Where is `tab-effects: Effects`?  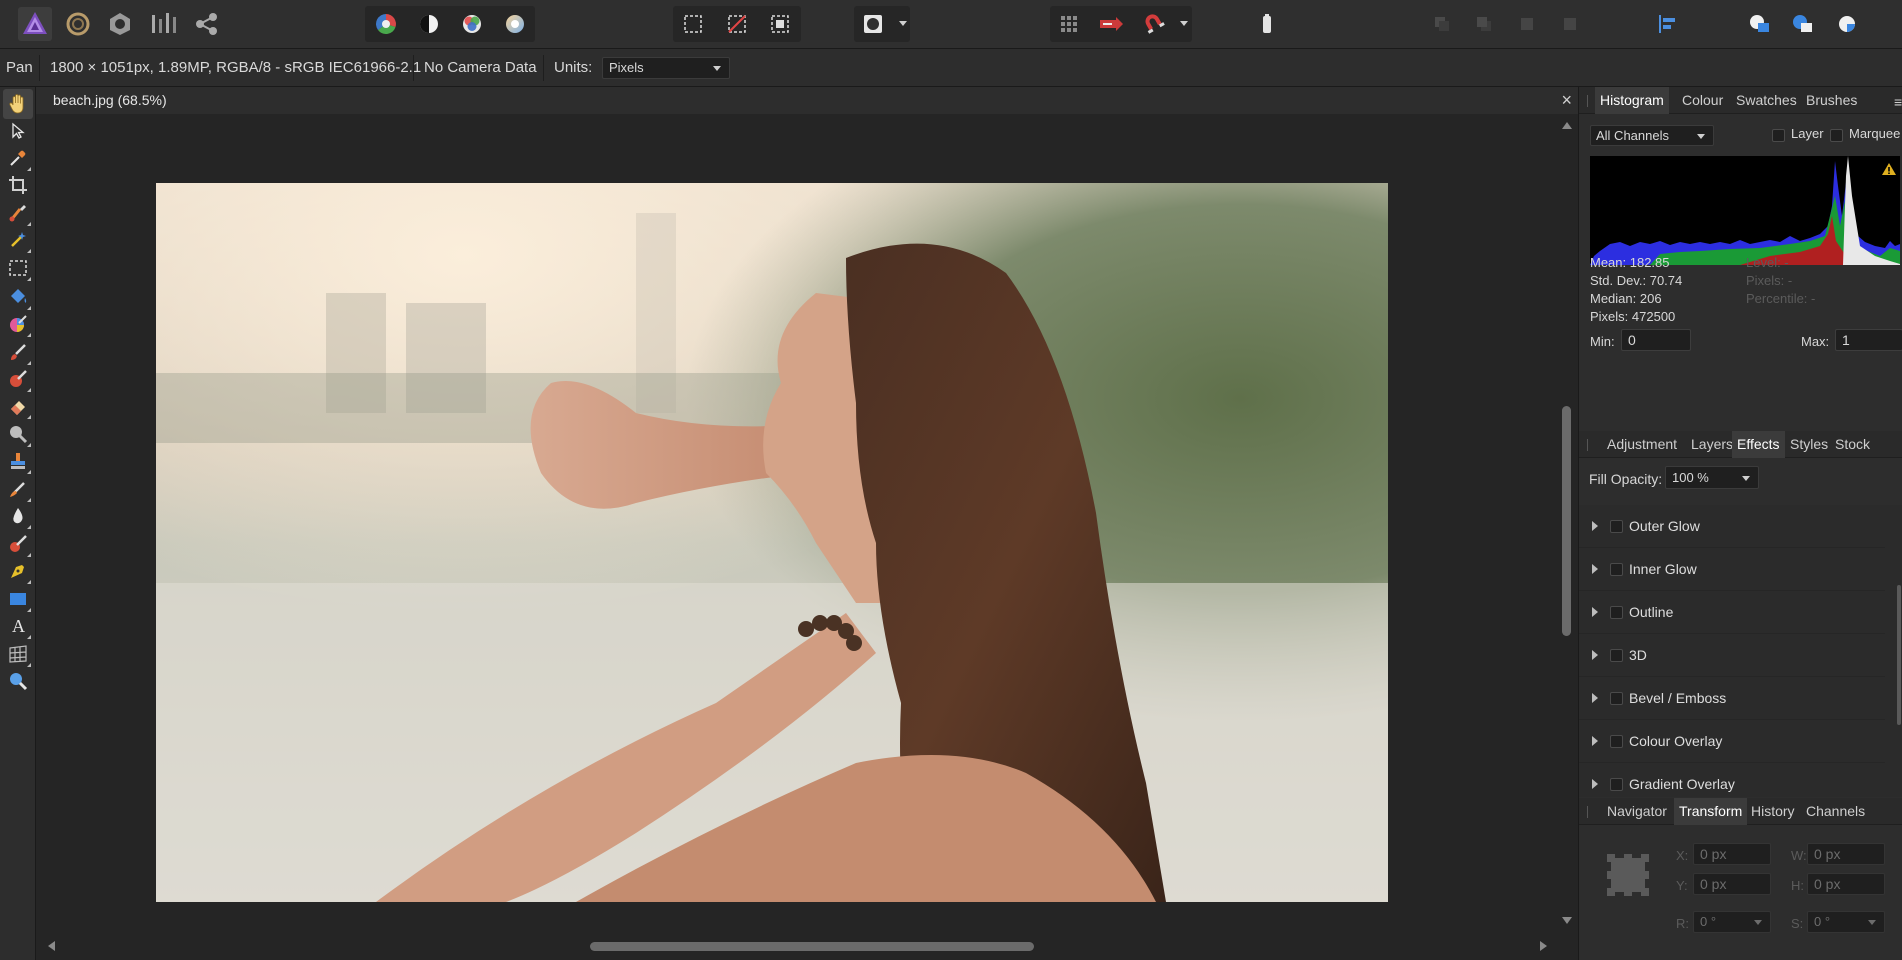 tab-effects: Effects is located at coordinates (1758, 444).